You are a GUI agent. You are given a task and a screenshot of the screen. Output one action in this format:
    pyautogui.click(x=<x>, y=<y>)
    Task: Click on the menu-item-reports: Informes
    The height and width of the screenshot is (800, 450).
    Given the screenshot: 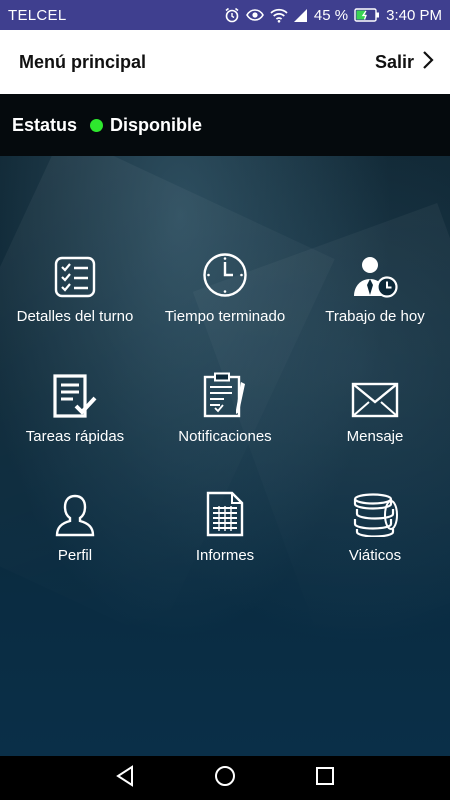 What is the action you would take?
    pyautogui.click(x=225, y=537)
    